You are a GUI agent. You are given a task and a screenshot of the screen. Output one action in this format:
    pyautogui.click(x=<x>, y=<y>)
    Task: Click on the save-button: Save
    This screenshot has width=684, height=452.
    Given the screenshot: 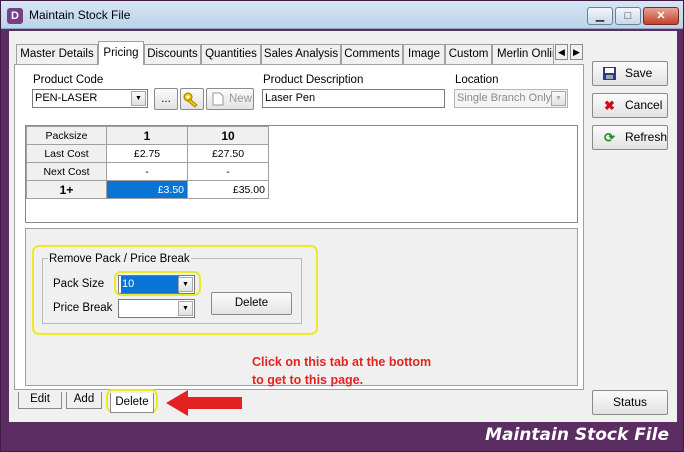 What is the action you would take?
    pyautogui.click(x=630, y=73)
    